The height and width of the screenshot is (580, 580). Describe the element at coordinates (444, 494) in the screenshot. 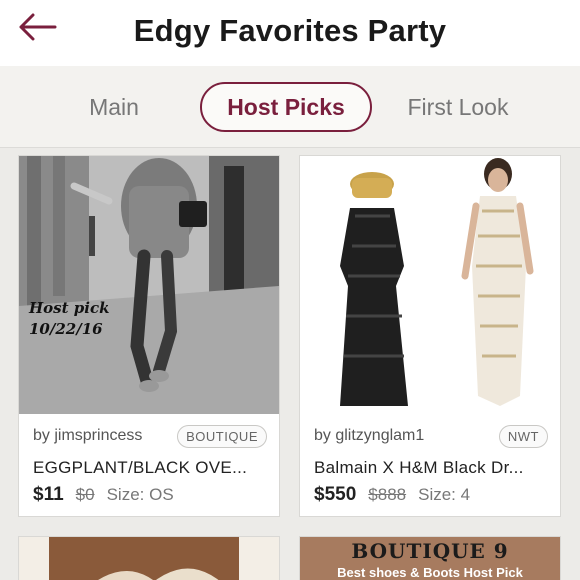

I see `item-size: Size: 4` at that location.